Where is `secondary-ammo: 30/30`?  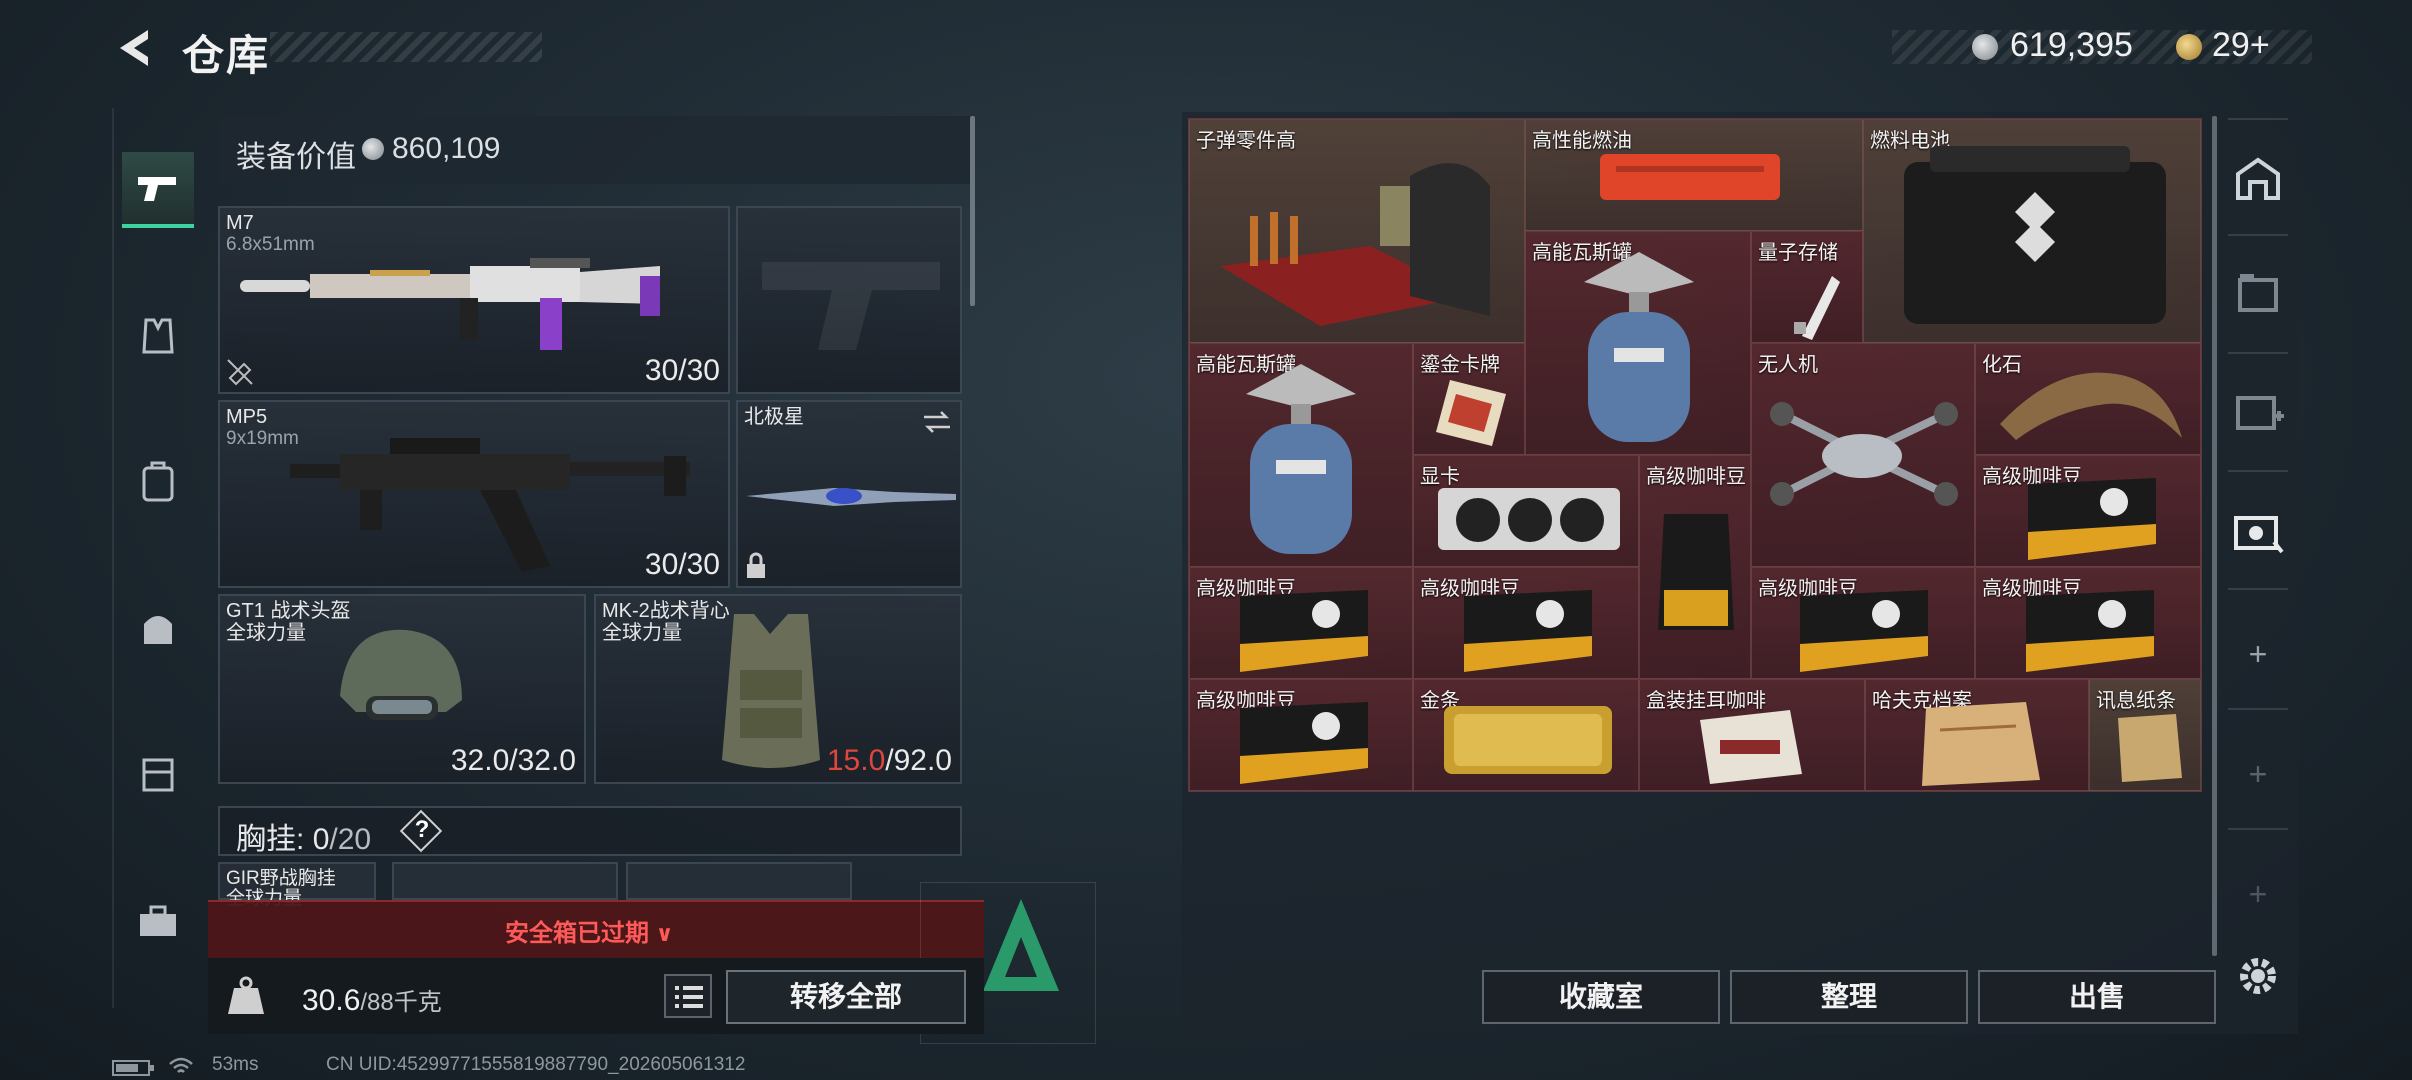
secondary-ammo: 30/30 is located at coordinates (682, 564).